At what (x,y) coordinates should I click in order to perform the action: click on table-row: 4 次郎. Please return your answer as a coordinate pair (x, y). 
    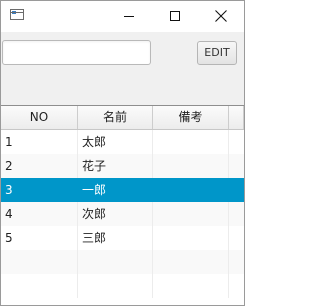
    Looking at the image, I should click on (122, 214).